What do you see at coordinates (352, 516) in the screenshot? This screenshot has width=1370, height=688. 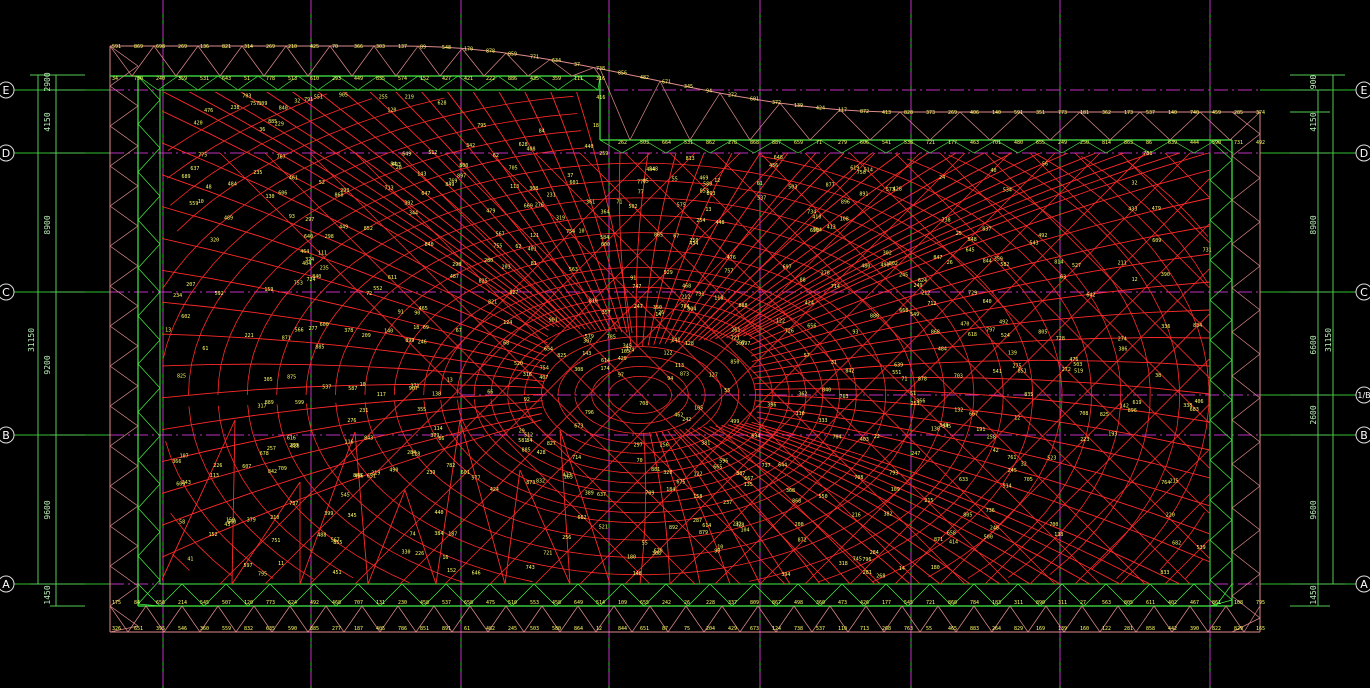 I see `node-label: 345` at bounding box center [352, 516].